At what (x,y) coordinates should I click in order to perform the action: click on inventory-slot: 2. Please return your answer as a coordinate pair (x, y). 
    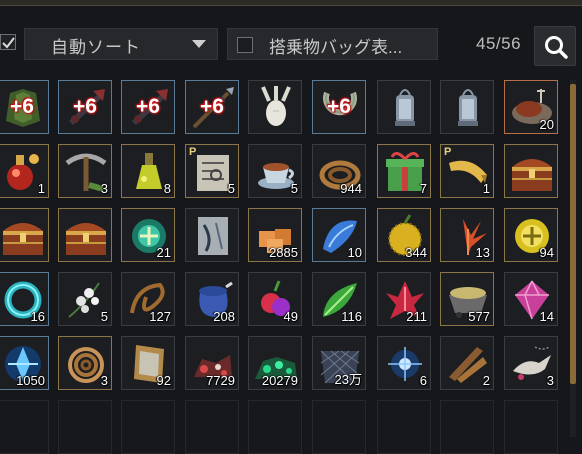
    Looking at the image, I should click on (467, 363).